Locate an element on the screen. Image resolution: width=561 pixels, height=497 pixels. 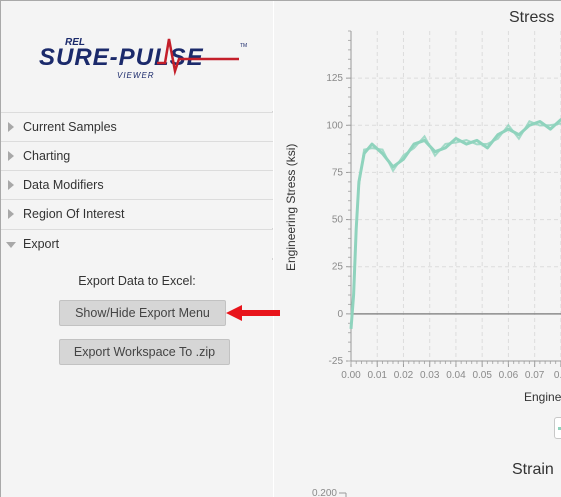
logo-area: REL SURE-PULSE TM VIEWER is located at coordinates (137, 56).